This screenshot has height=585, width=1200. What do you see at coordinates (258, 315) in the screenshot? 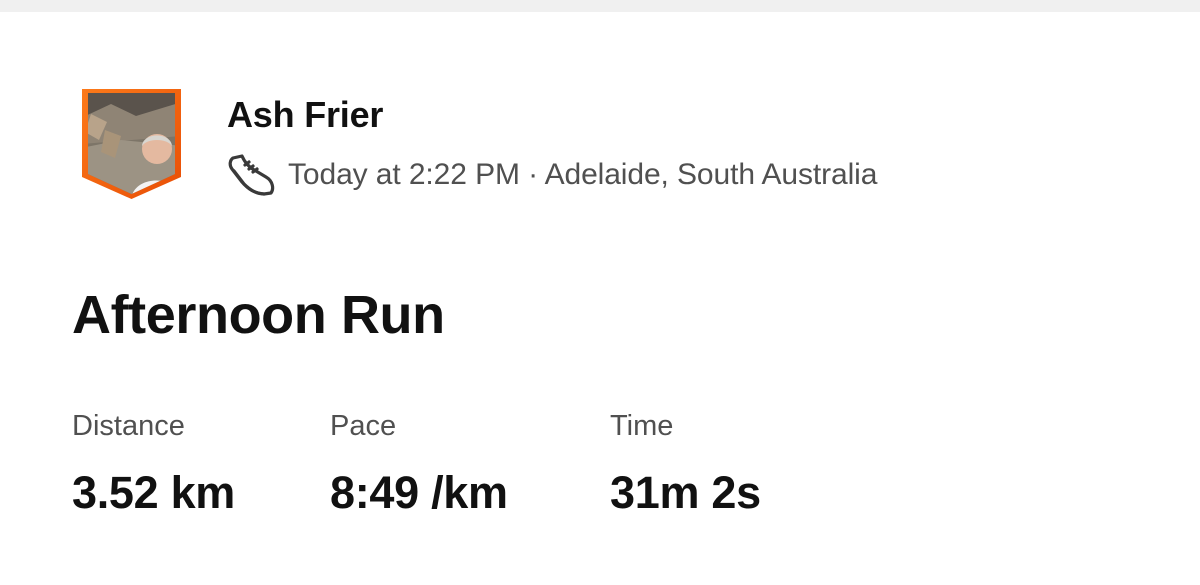
I see `activity-title: Afternoon Run` at bounding box center [258, 315].